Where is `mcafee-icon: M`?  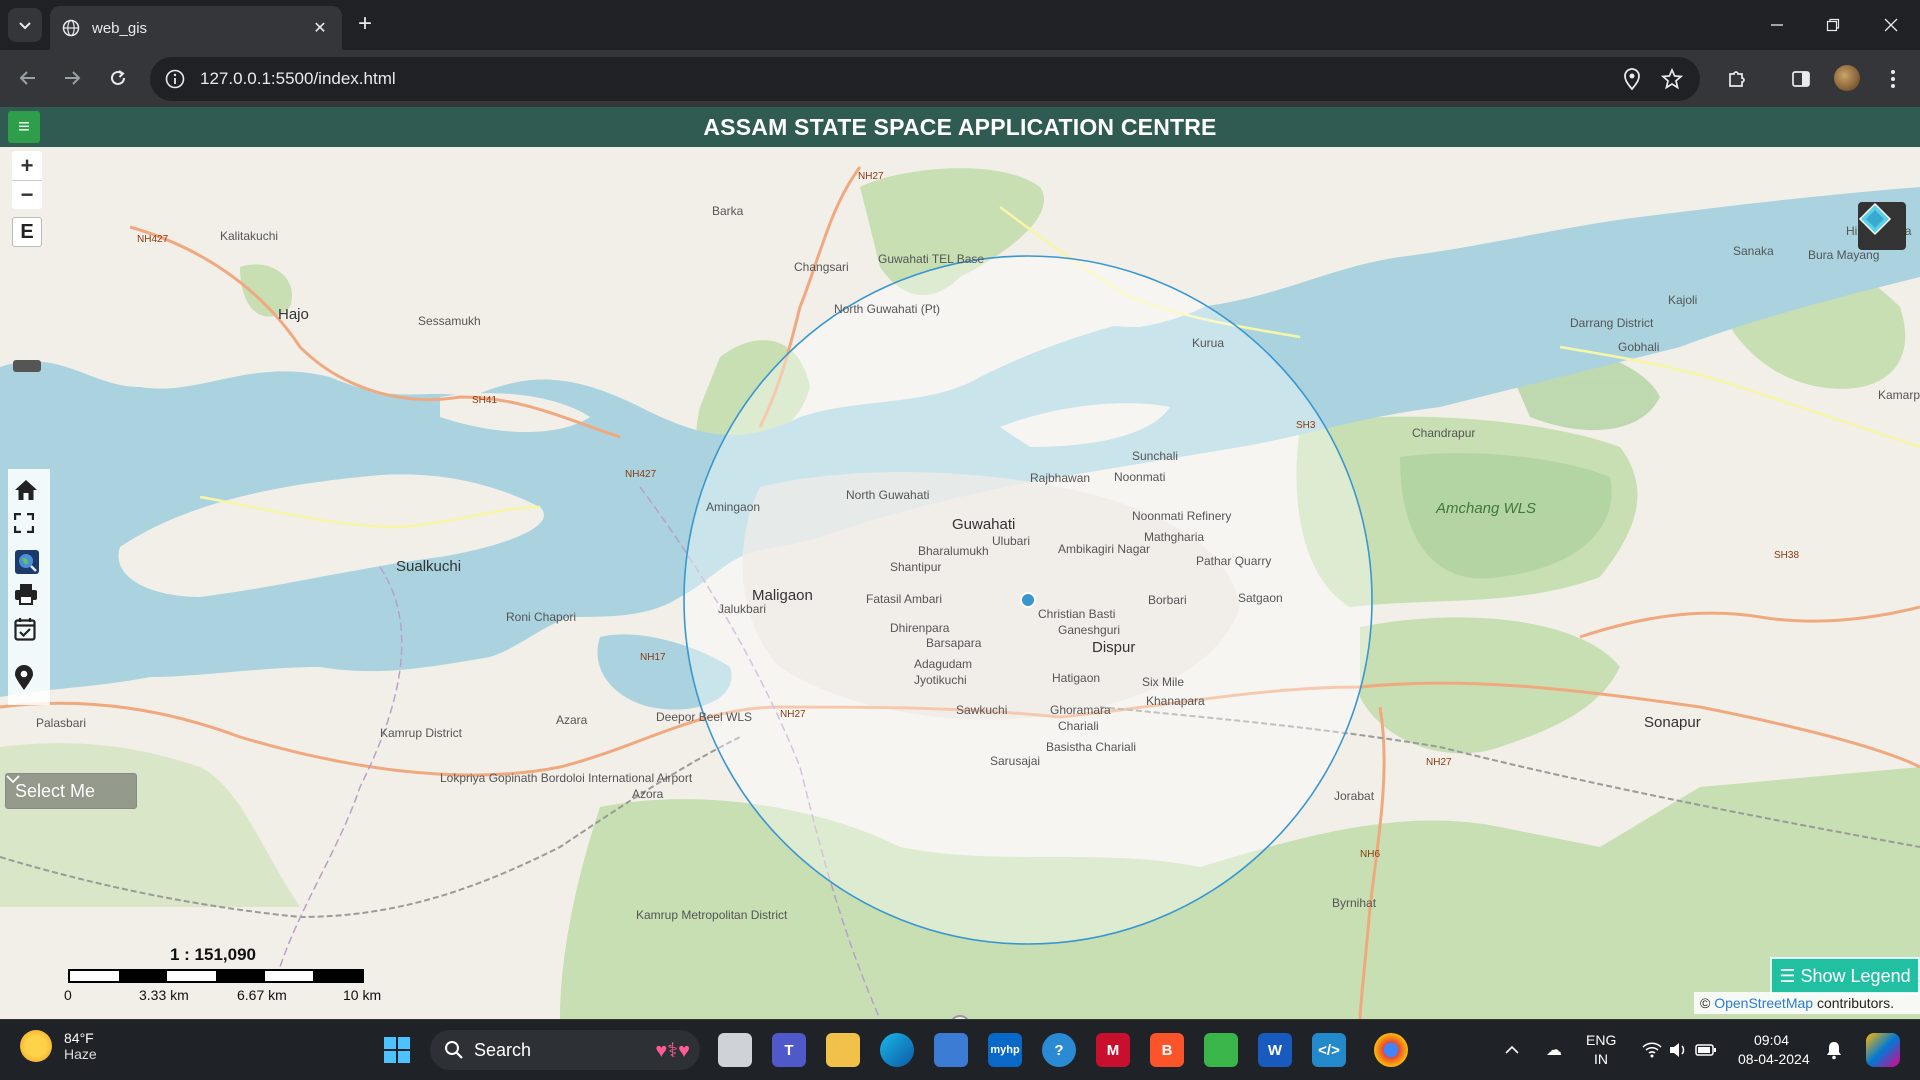 mcafee-icon: M is located at coordinates (1113, 1050).